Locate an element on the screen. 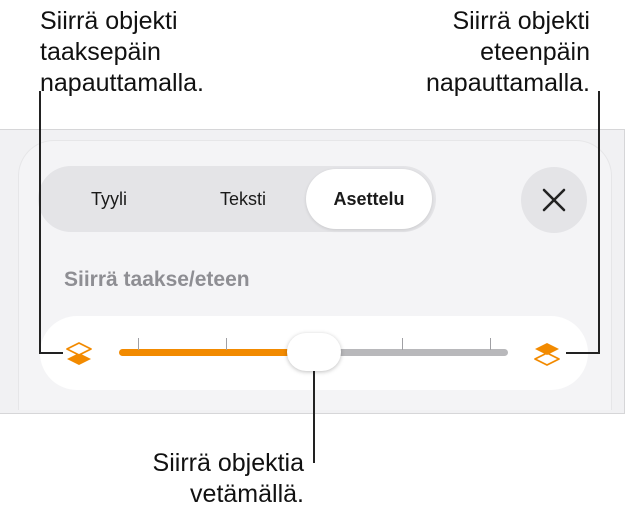 Image resolution: width=628 pixels, height=511 pixels. layers-back-icon is located at coordinates (79, 354).